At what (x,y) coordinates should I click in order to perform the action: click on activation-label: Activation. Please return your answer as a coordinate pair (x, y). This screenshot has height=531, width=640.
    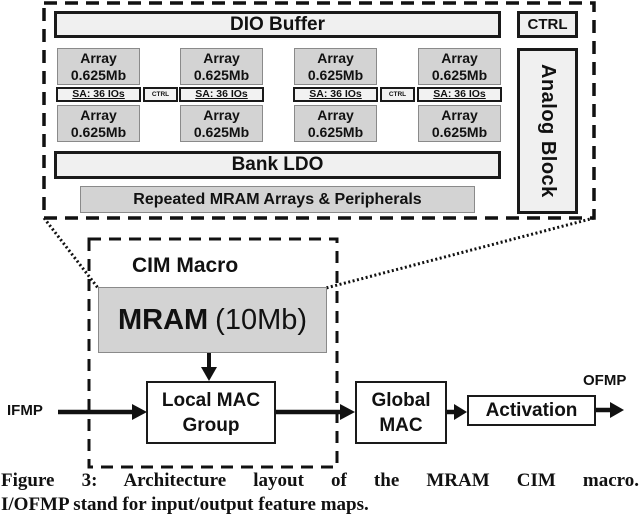
    Looking at the image, I should click on (531, 410).